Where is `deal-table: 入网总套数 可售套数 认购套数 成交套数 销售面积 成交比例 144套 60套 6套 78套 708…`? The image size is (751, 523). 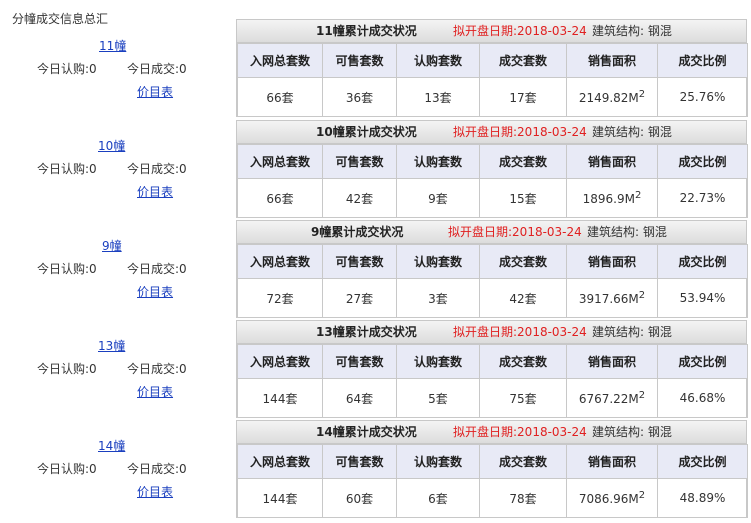
deal-table: 入网总套数 可售套数 认购套数 成交套数 销售面积 成交比例 144套 60套 6套 78套 708… is located at coordinates (492, 481).